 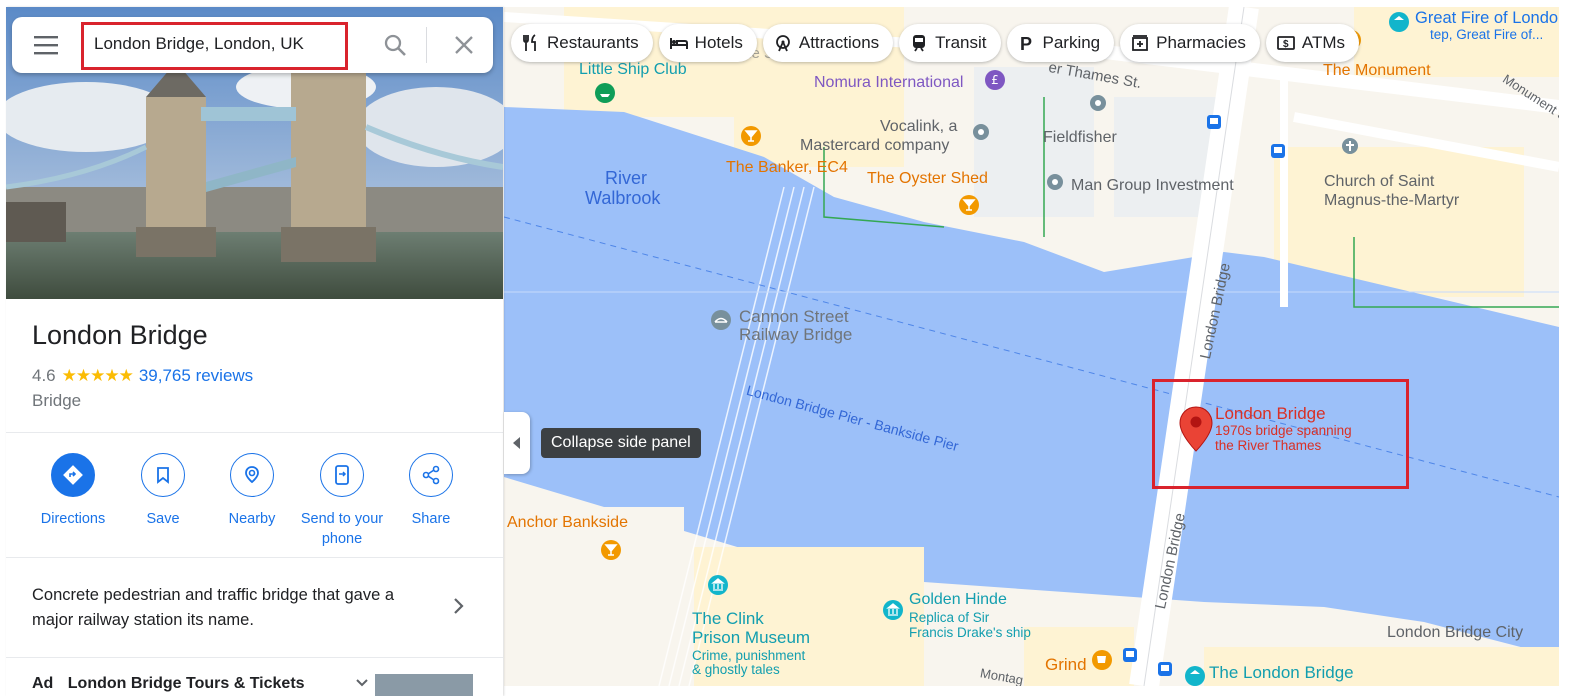 What do you see at coordinates (626, 178) in the screenshot?
I see `map-label-river-walbrook-1: River` at bounding box center [626, 178].